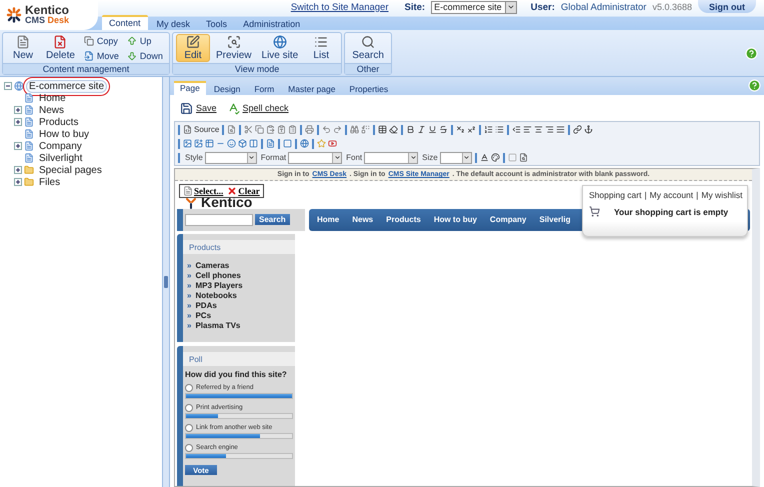 This screenshot has width=764, height=487. I want to click on tree-item: Company, so click(60, 146).